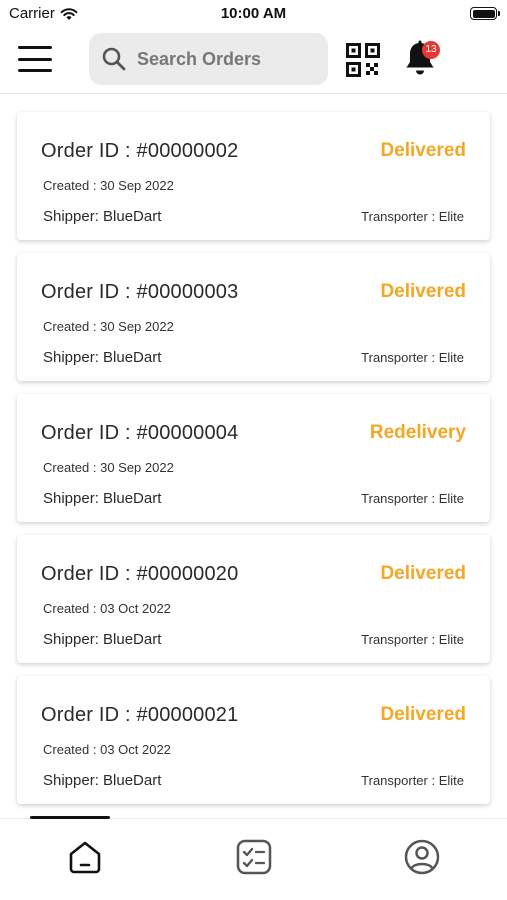  I want to click on tab-profile, so click(422, 857).